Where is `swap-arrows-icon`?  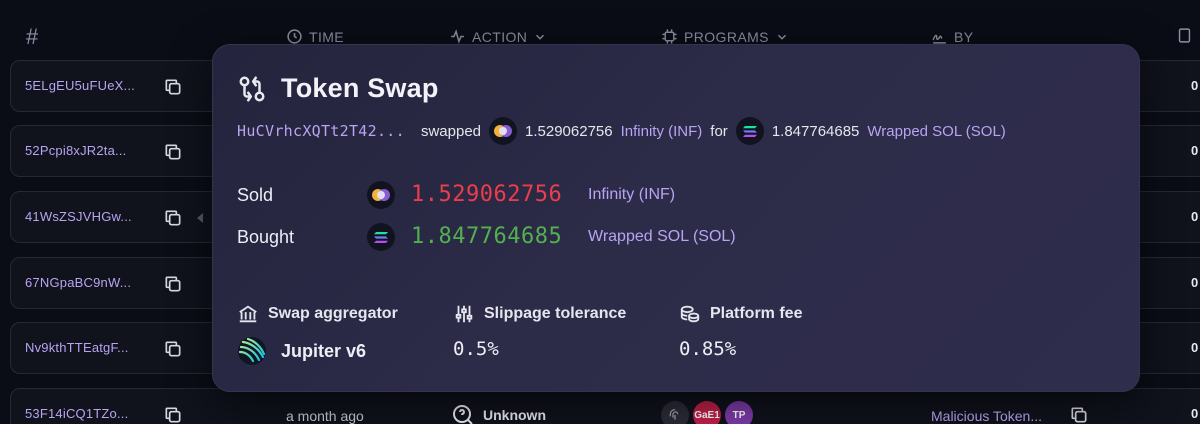
swap-arrows-icon is located at coordinates (252, 88).